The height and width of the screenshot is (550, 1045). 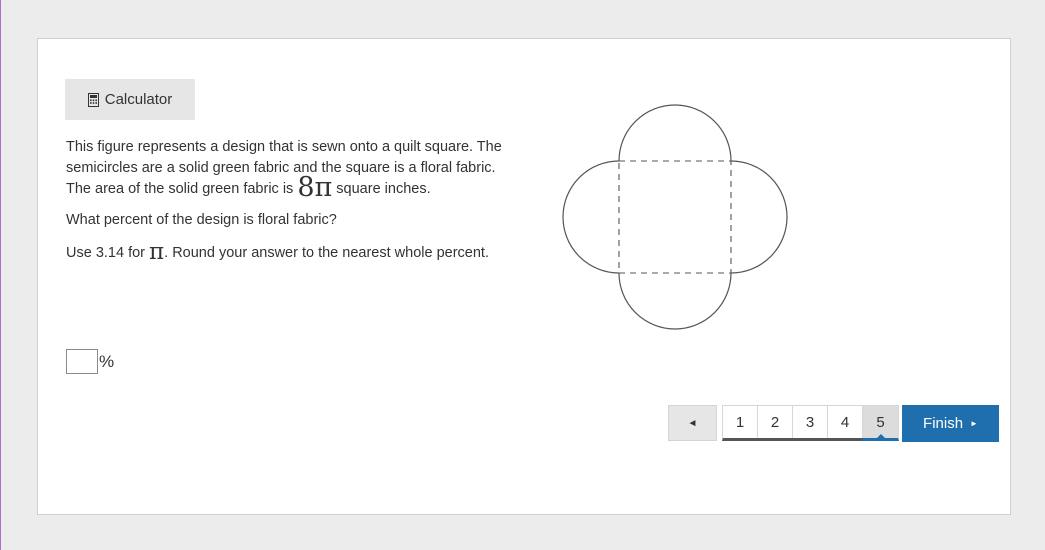 What do you see at coordinates (880, 423) in the screenshot?
I see `page-button-5-current: 5` at bounding box center [880, 423].